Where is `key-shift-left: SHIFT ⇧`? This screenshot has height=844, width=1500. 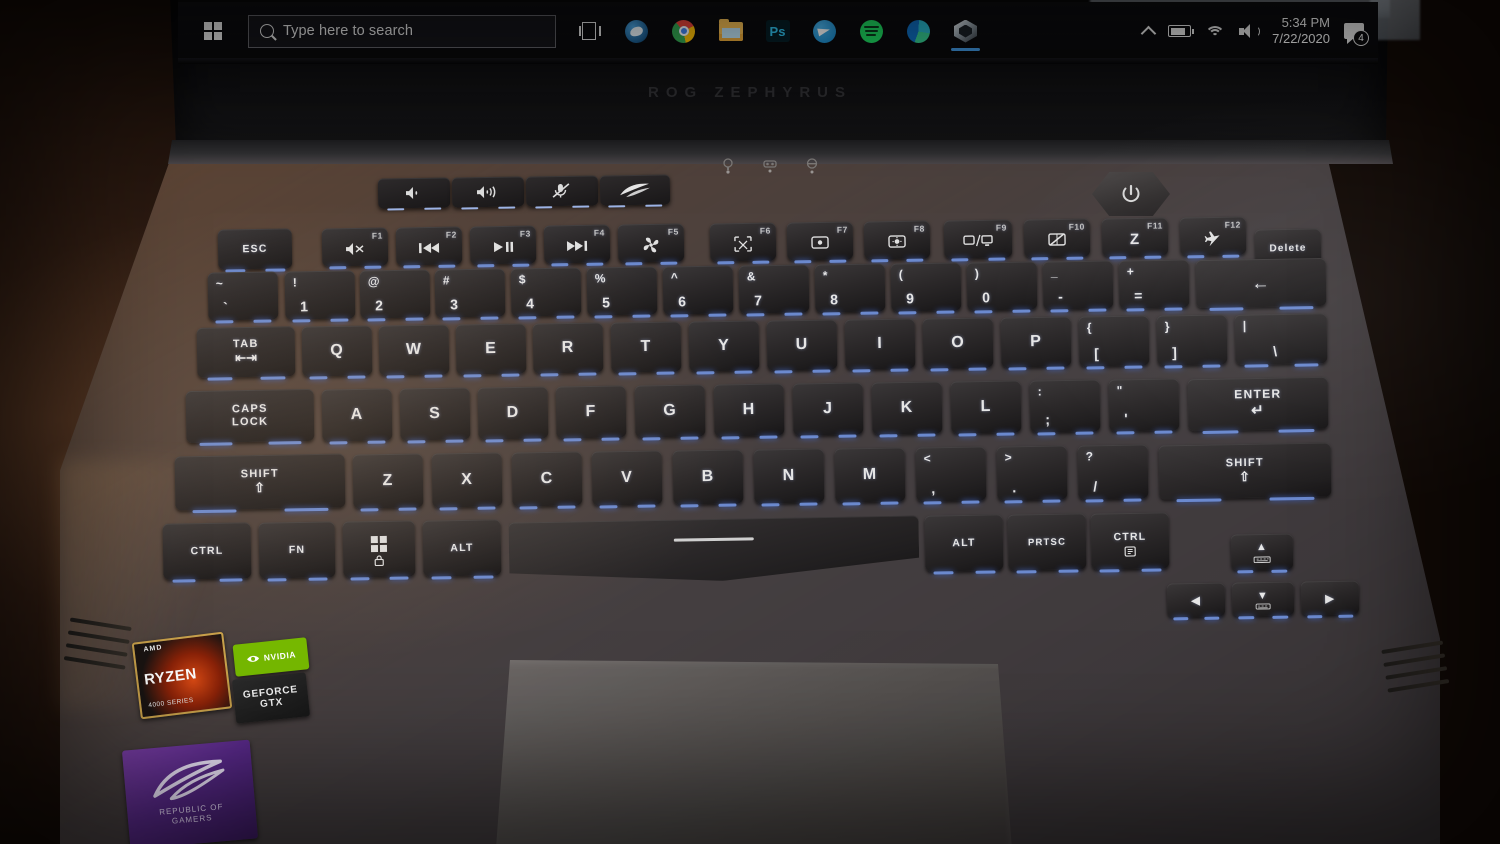
key-shift-left: SHIFT ⇧ is located at coordinates (260, 483).